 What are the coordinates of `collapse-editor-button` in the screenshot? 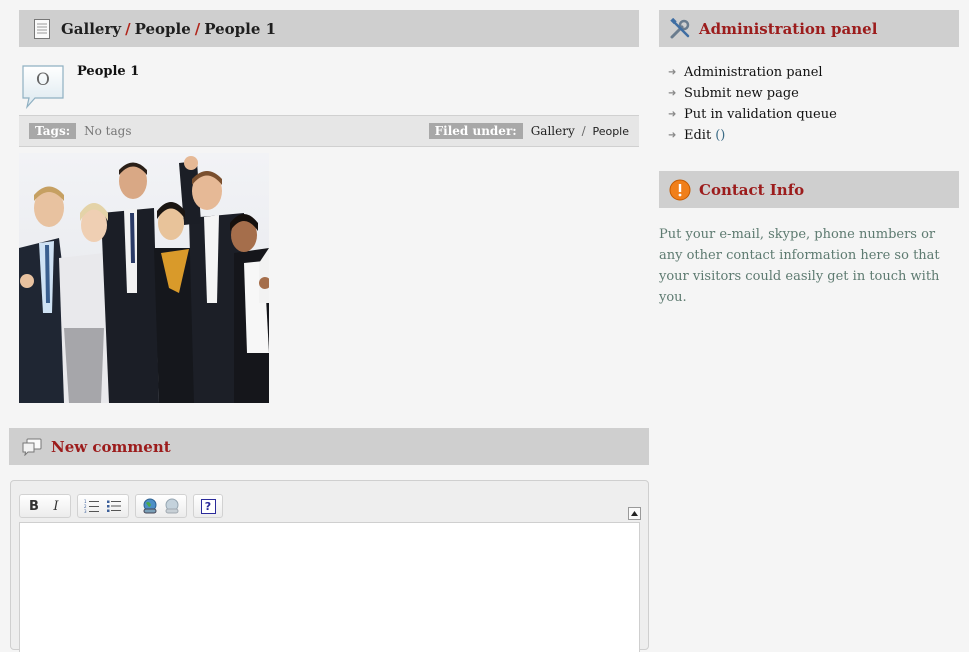 It's located at (634, 513).